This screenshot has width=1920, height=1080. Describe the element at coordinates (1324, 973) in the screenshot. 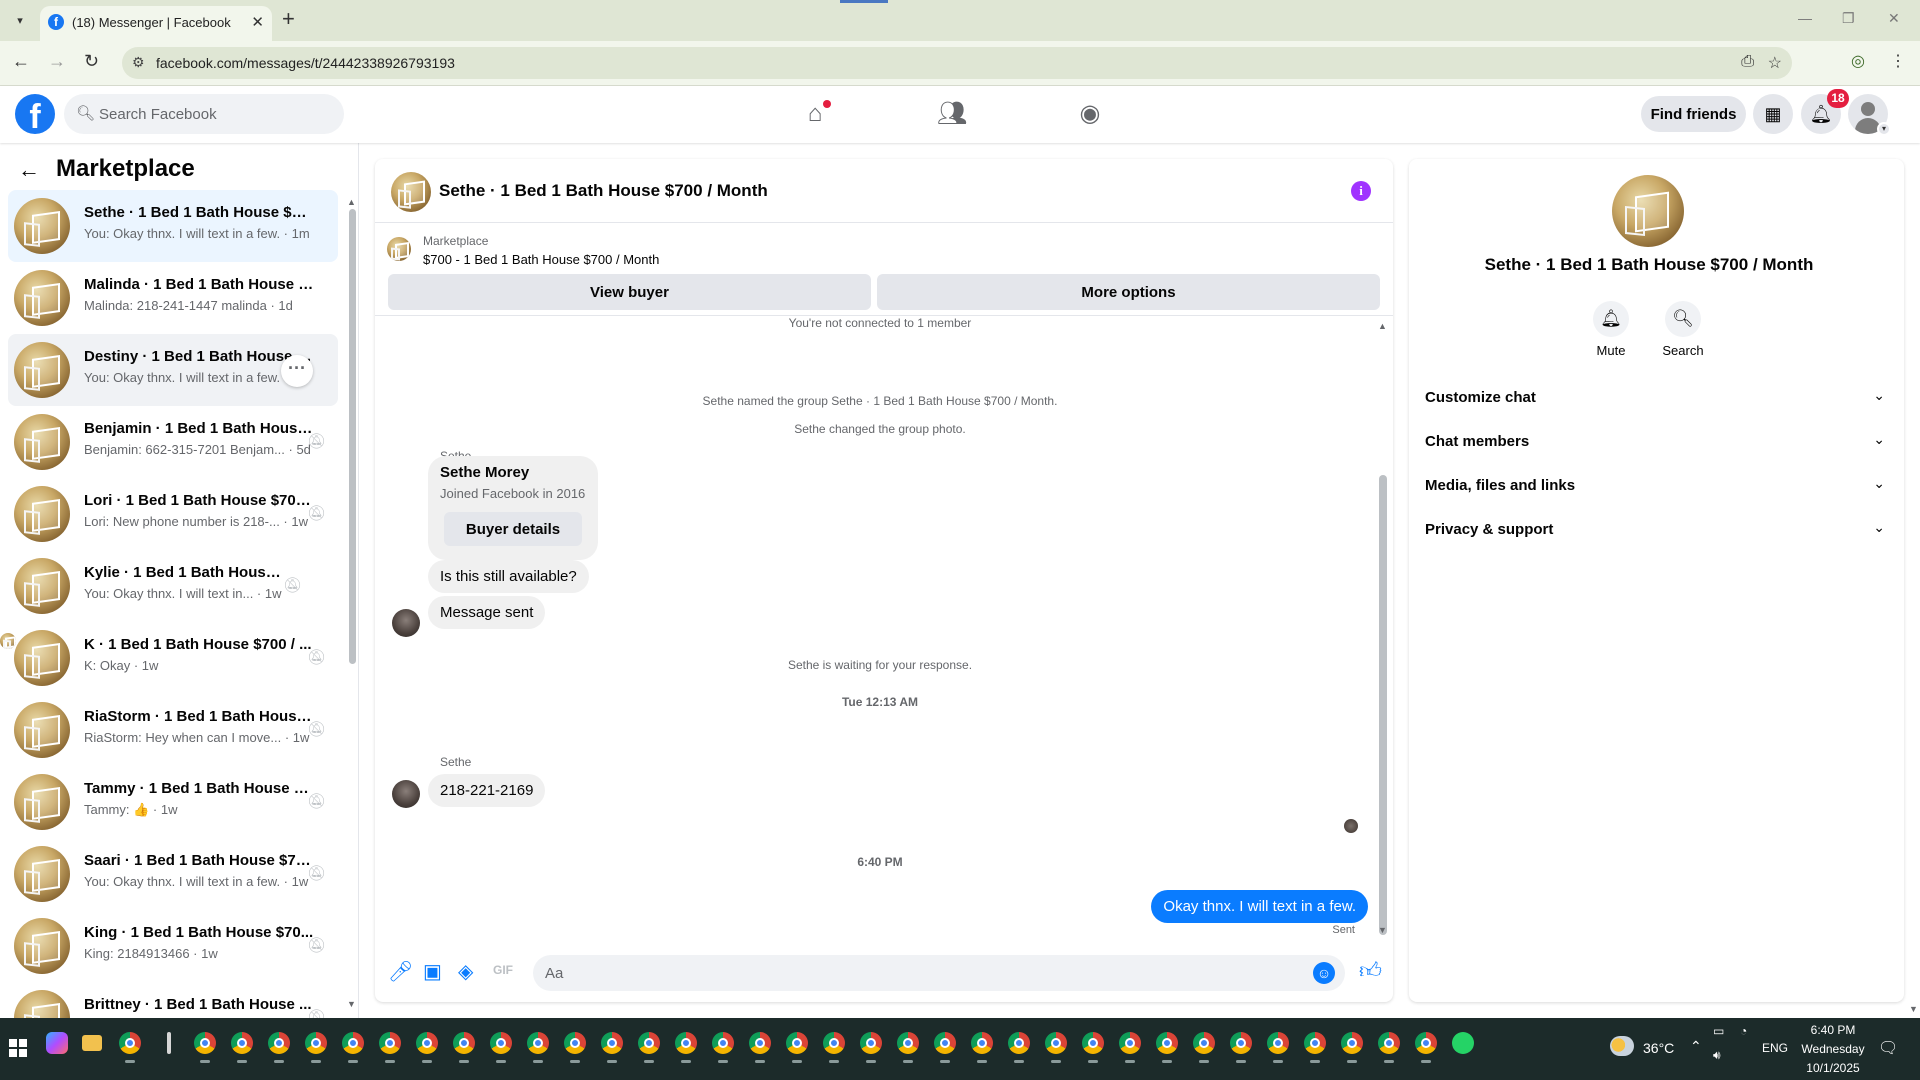

I see `emoji-icon: ☺` at that location.